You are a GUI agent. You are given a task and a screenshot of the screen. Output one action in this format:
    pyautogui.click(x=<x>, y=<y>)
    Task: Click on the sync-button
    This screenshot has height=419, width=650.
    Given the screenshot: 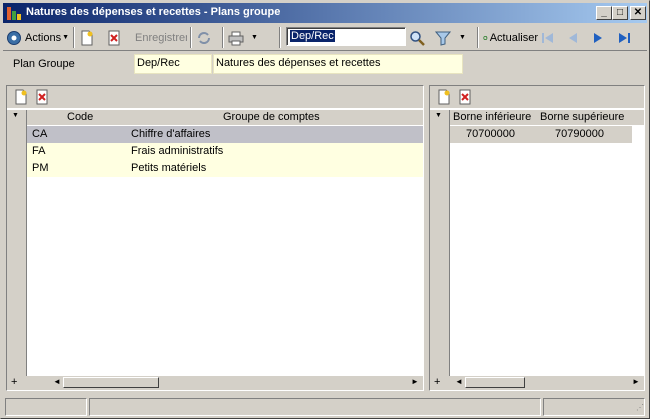 What is the action you would take?
    pyautogui.click(x=204, y=37)
    